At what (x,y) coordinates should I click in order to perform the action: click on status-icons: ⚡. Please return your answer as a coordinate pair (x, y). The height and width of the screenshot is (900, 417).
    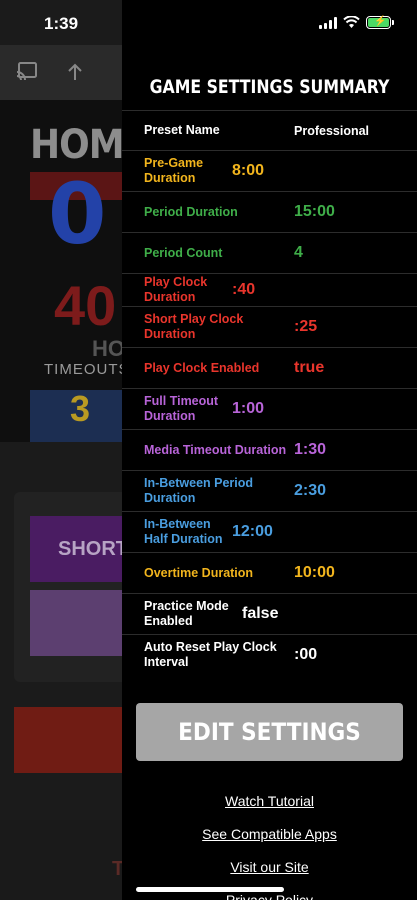
    Looking at the image, I should click on (356, 22).